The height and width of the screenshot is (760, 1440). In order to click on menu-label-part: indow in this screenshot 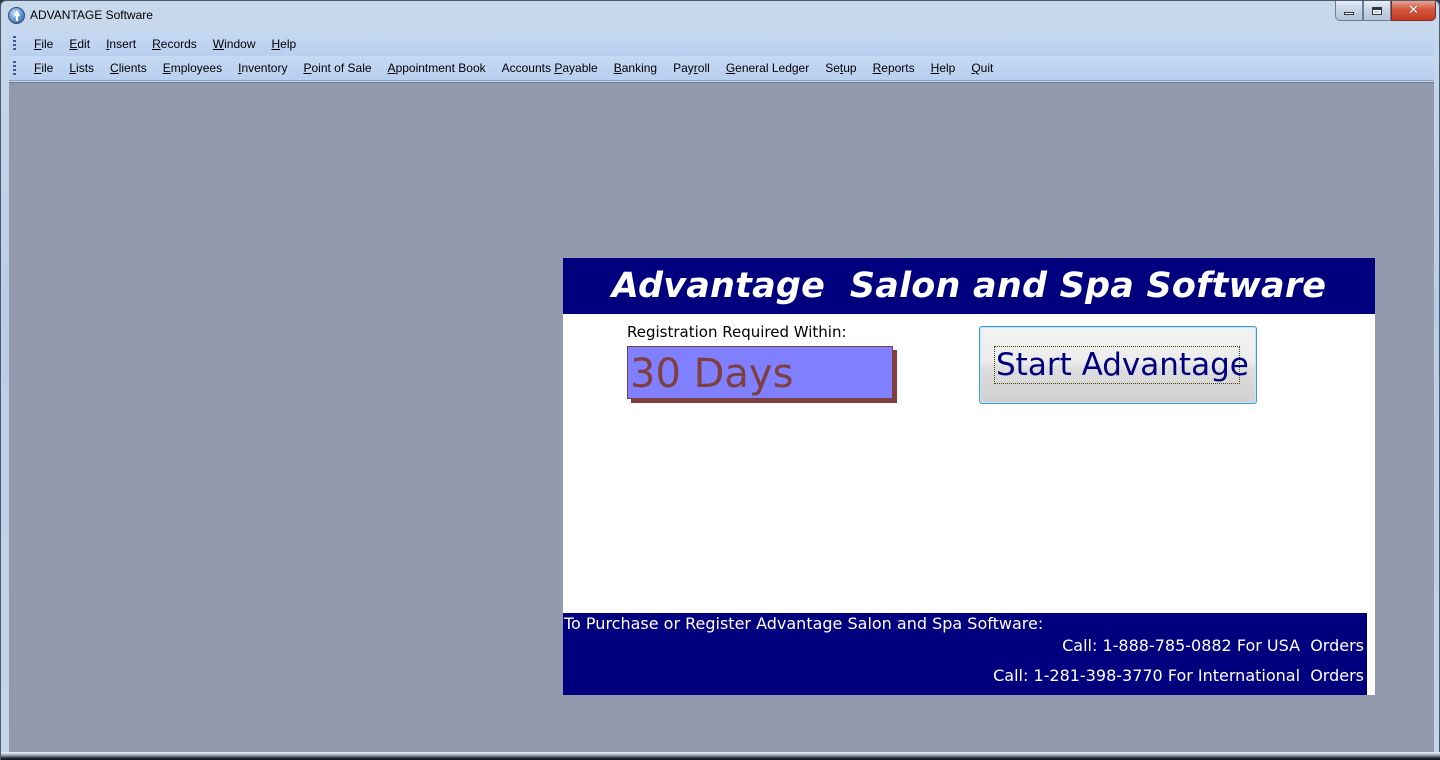, I will do `click(240, 43)`.